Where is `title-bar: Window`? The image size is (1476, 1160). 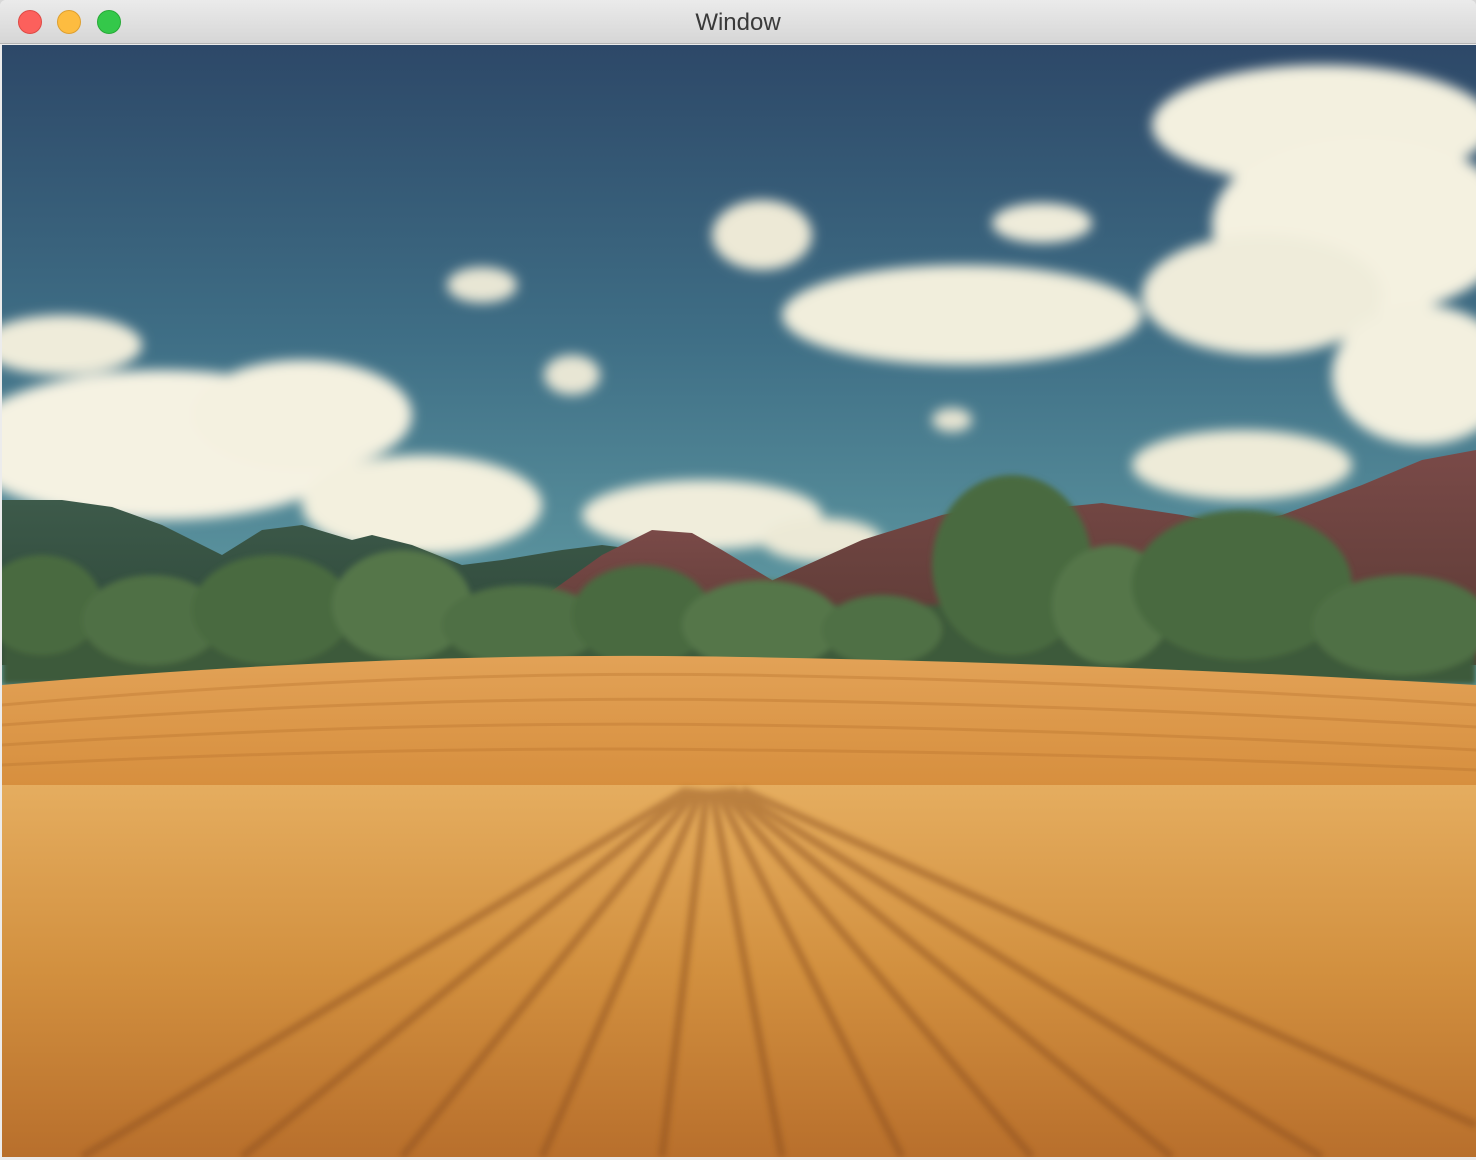
title-bar: Window is located at coordinates (738, 22).